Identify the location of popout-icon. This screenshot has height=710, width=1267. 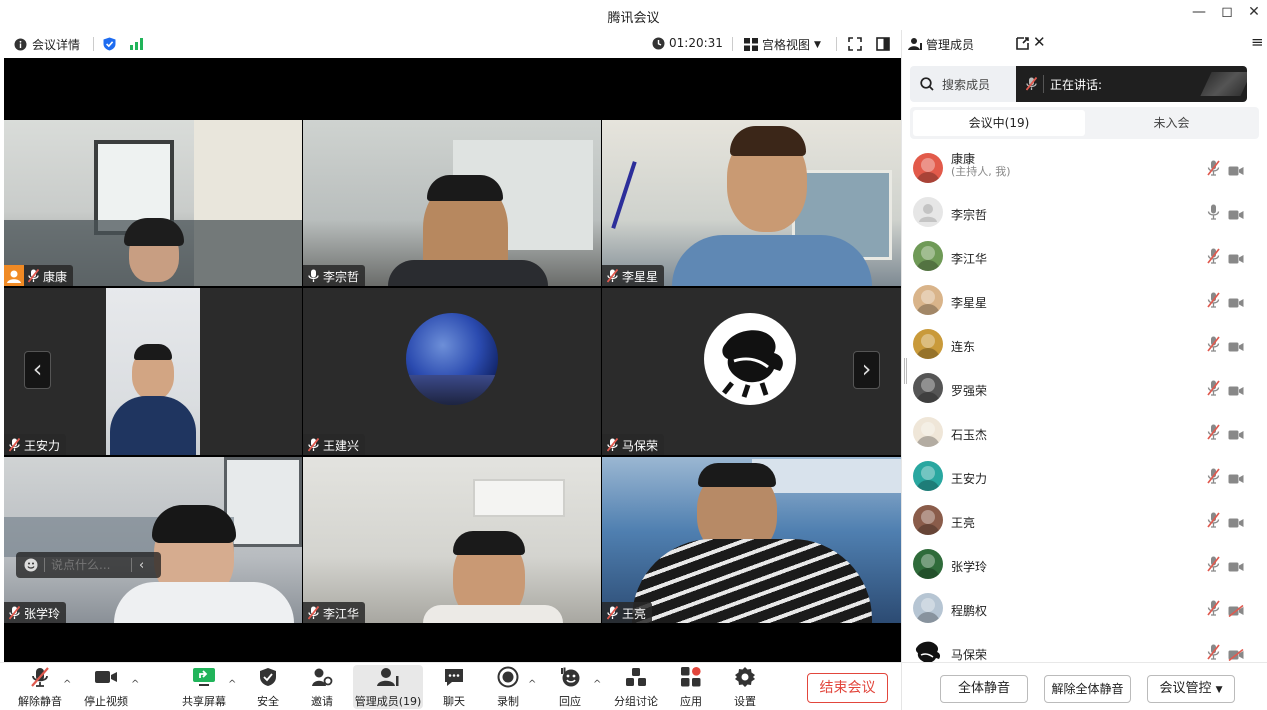
(1022, 43).